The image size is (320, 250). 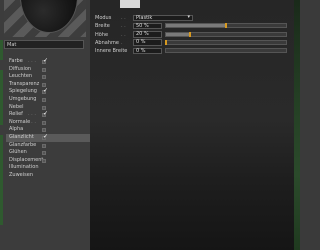 I want to click on preview-tab, so click(x=130, y=4).